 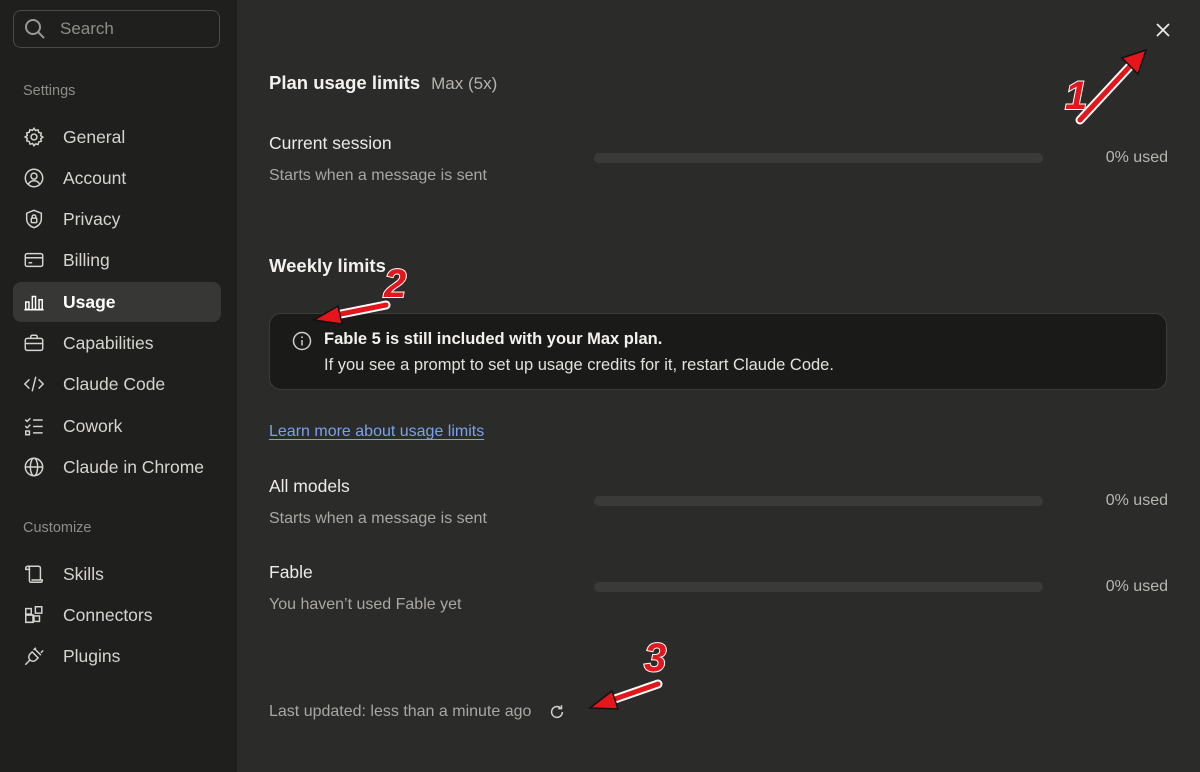 I want to click on all-models-subtitle: Starts when a message is sent, so click(x=378, y=518).